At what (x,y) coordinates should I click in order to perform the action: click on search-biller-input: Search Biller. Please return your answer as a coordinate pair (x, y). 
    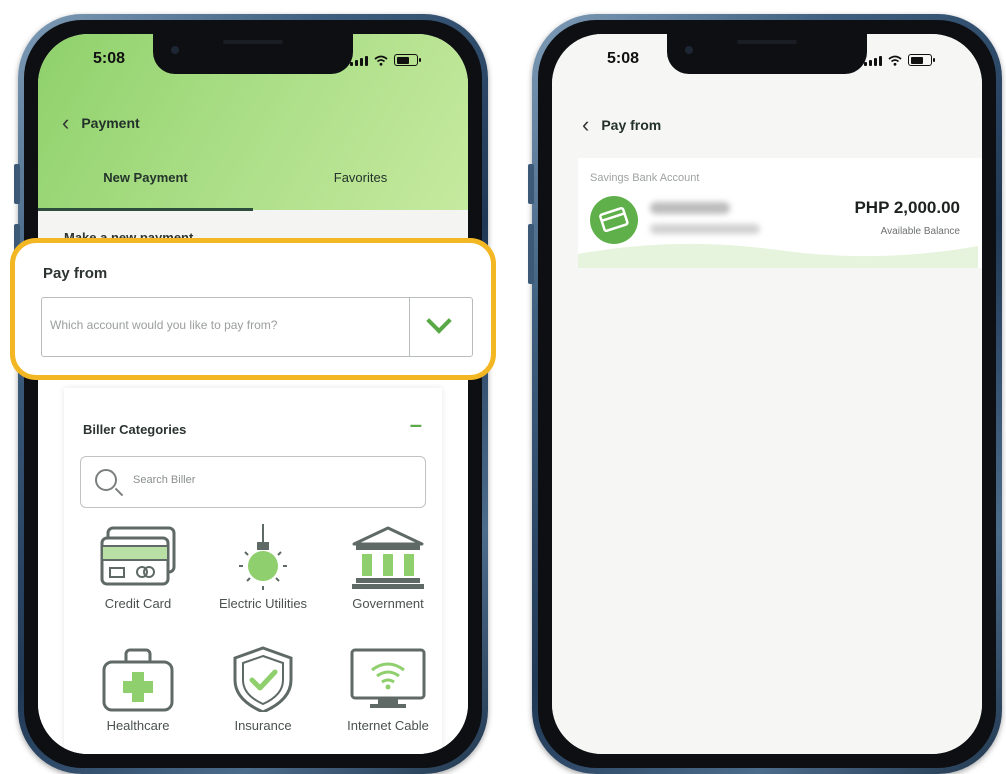
    Looking at the image, I should click on (253, 482).